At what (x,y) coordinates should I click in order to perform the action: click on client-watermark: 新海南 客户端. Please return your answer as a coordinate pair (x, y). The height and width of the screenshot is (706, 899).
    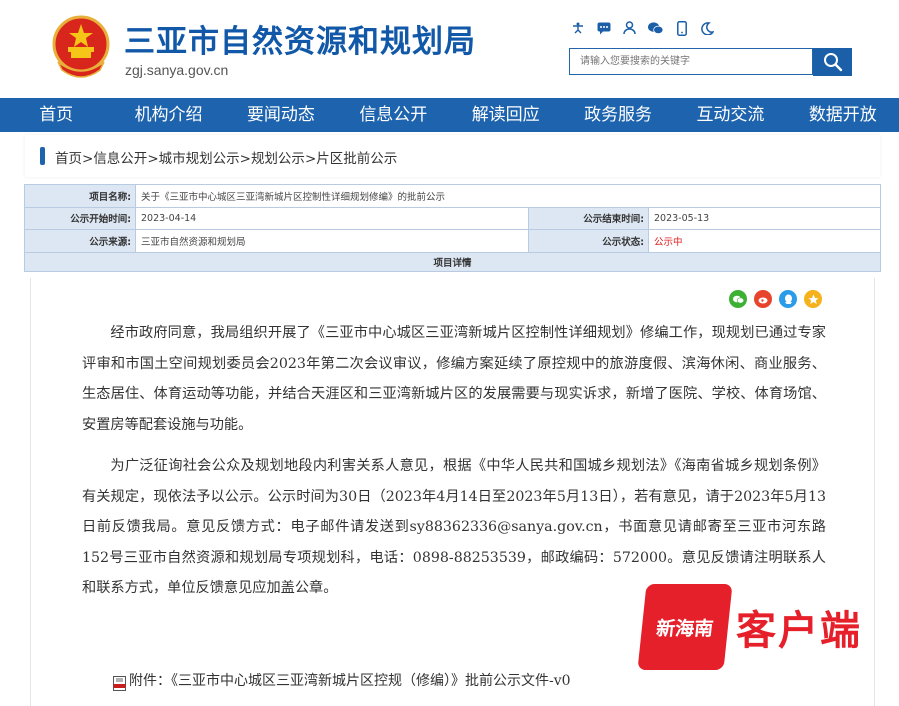
    Looking at the image, I should click on (749, 627).